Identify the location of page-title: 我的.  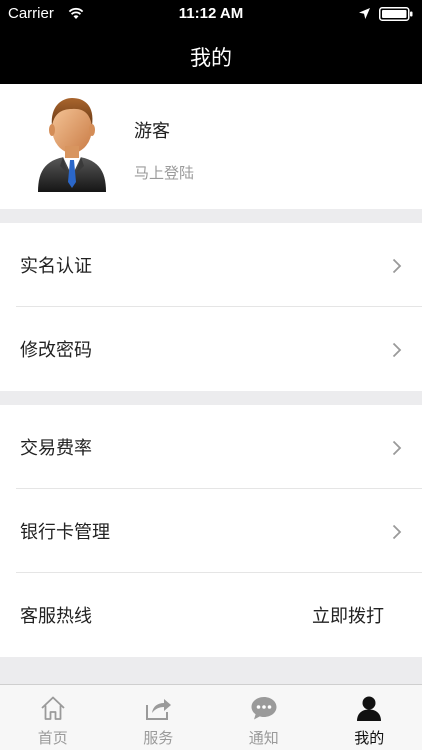
(211, 58).